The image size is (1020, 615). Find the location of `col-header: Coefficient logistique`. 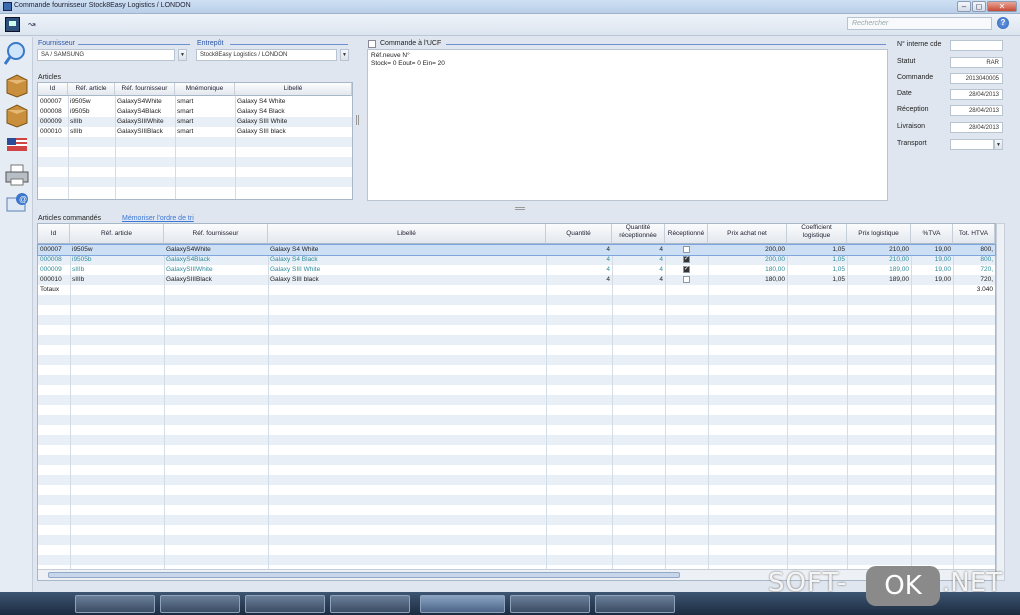

col-header: Coefficient logistique is located at coordinates (817, 234).